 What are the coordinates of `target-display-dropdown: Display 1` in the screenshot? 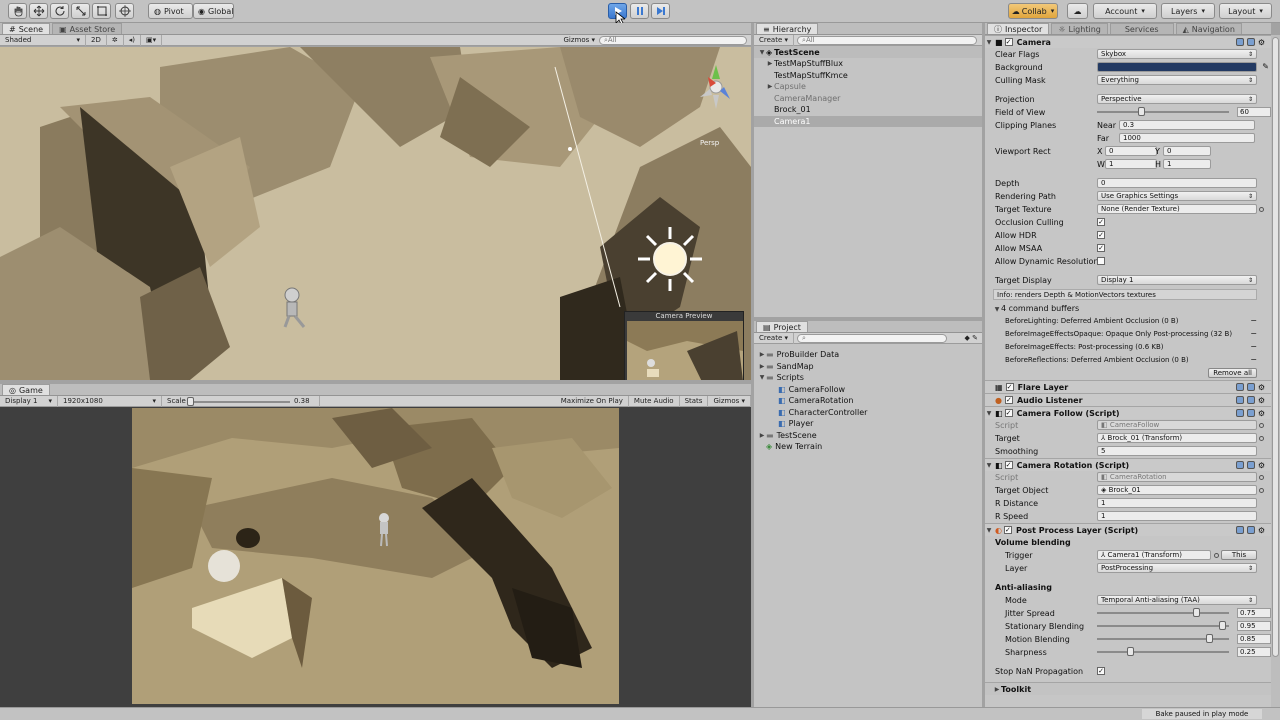 It's located at (1177, 280).